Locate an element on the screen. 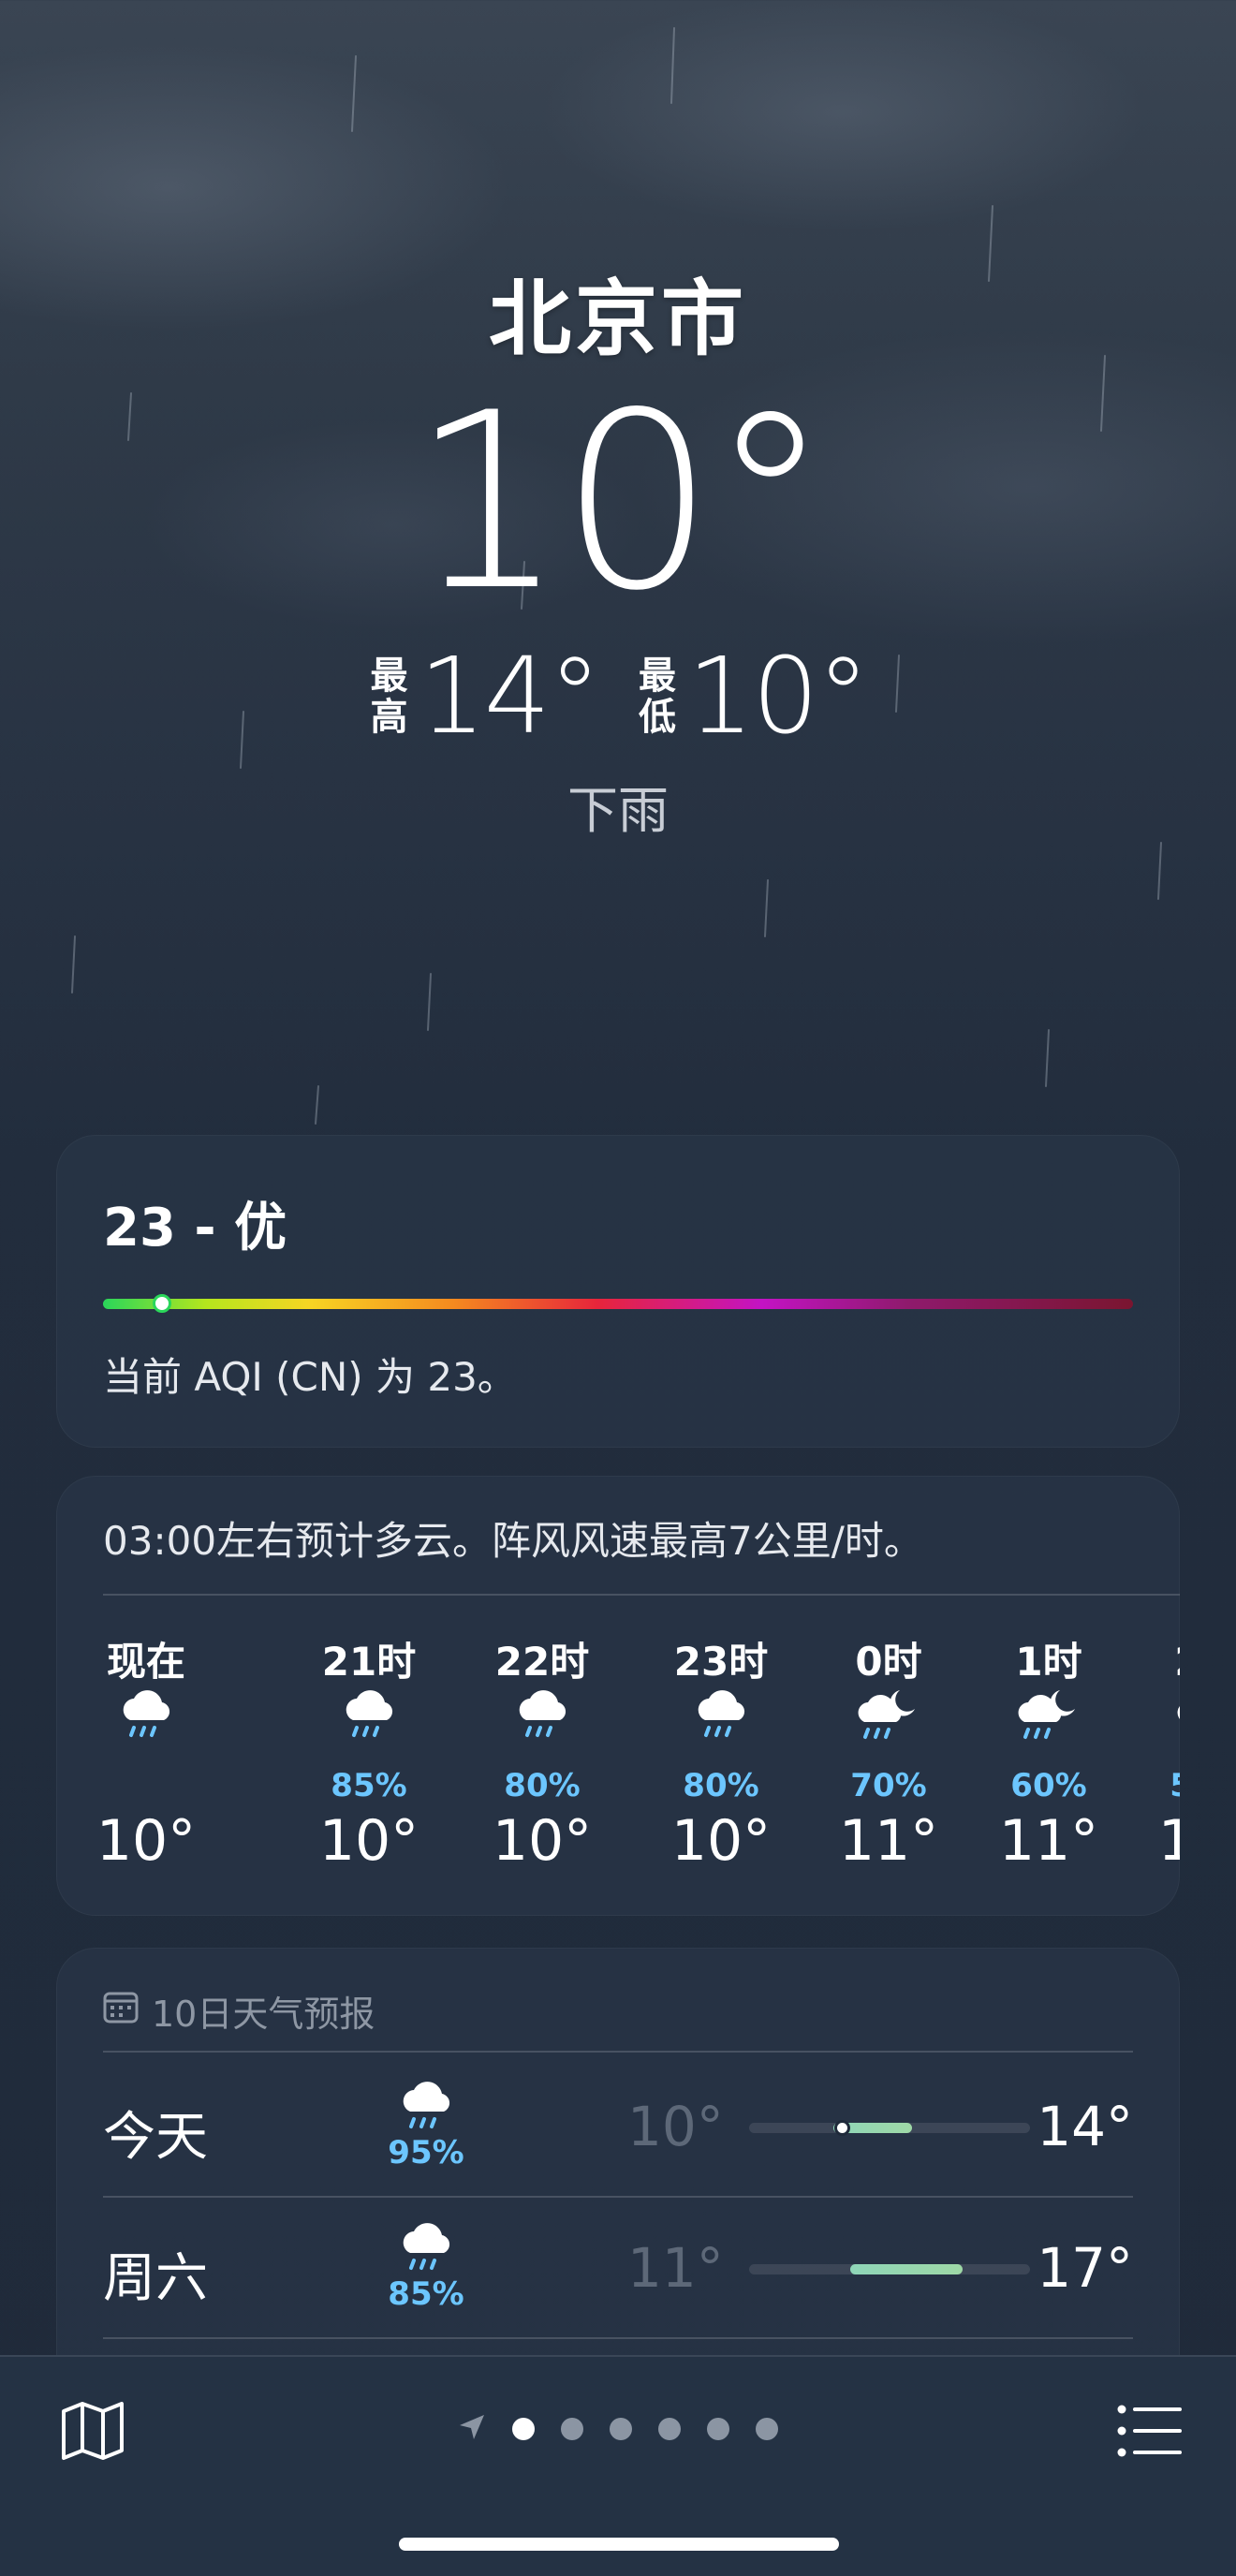 The width and height of the screenshot is (1236, 2576). ten-day-header: 10日天气预报 is located at coordinates (239, 2011).